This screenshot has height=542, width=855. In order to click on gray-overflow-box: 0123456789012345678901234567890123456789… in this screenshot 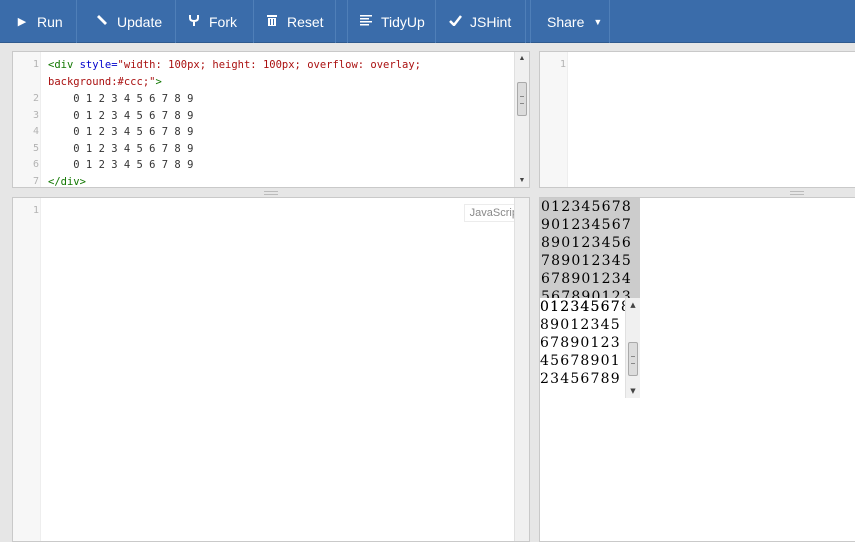, I will do `click(590, 248)`.